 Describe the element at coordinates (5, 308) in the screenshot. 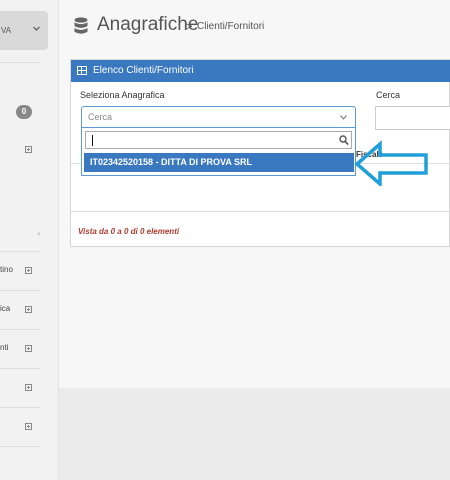

I see `sidebar-item-label: ica` at that location.